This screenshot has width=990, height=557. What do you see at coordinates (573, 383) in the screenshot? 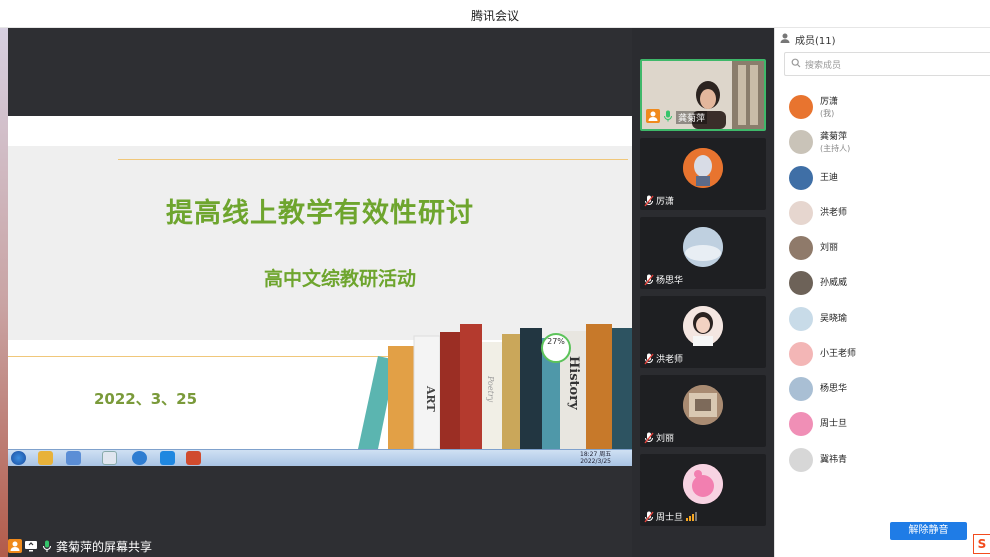
I see `book-label-history: History` at bounding box center [573, 383].